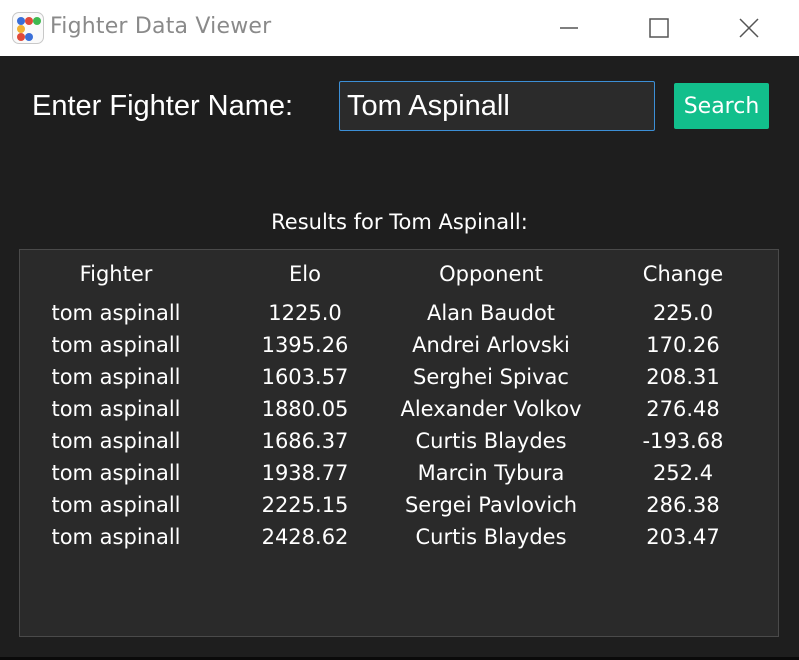  I want to click on opponent-cell: Andrei Arlovski, so click(491, 345).